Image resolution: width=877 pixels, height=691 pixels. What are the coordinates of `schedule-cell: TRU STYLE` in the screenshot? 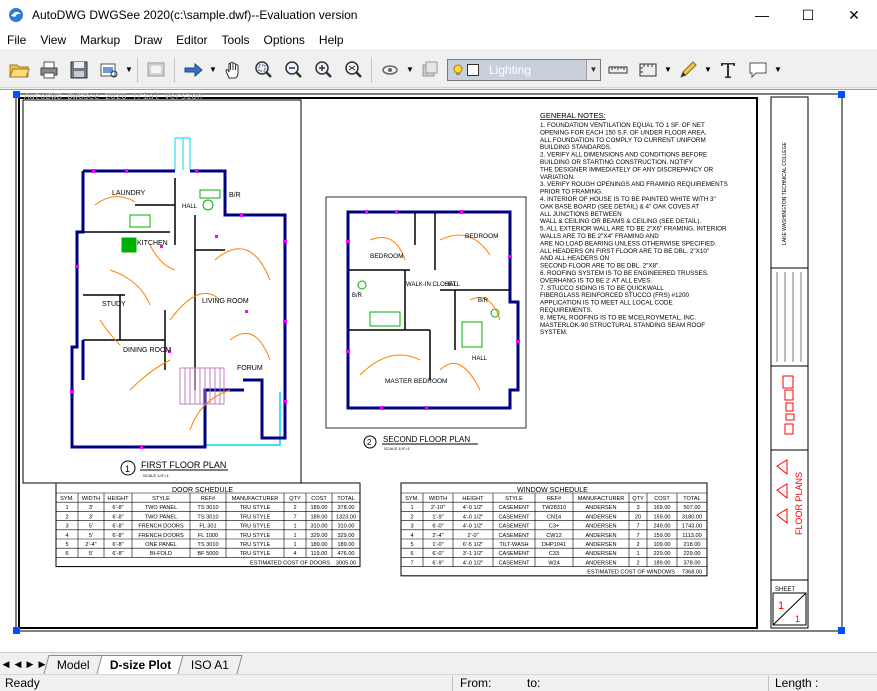 It's located at (255, 517).